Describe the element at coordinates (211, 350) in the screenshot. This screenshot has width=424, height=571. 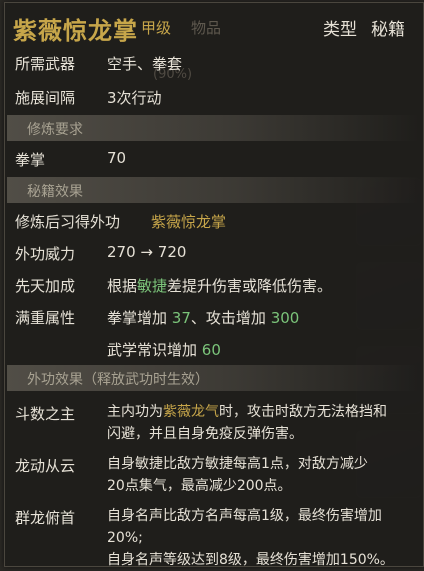
I see `full-c-value: 60` at that location.